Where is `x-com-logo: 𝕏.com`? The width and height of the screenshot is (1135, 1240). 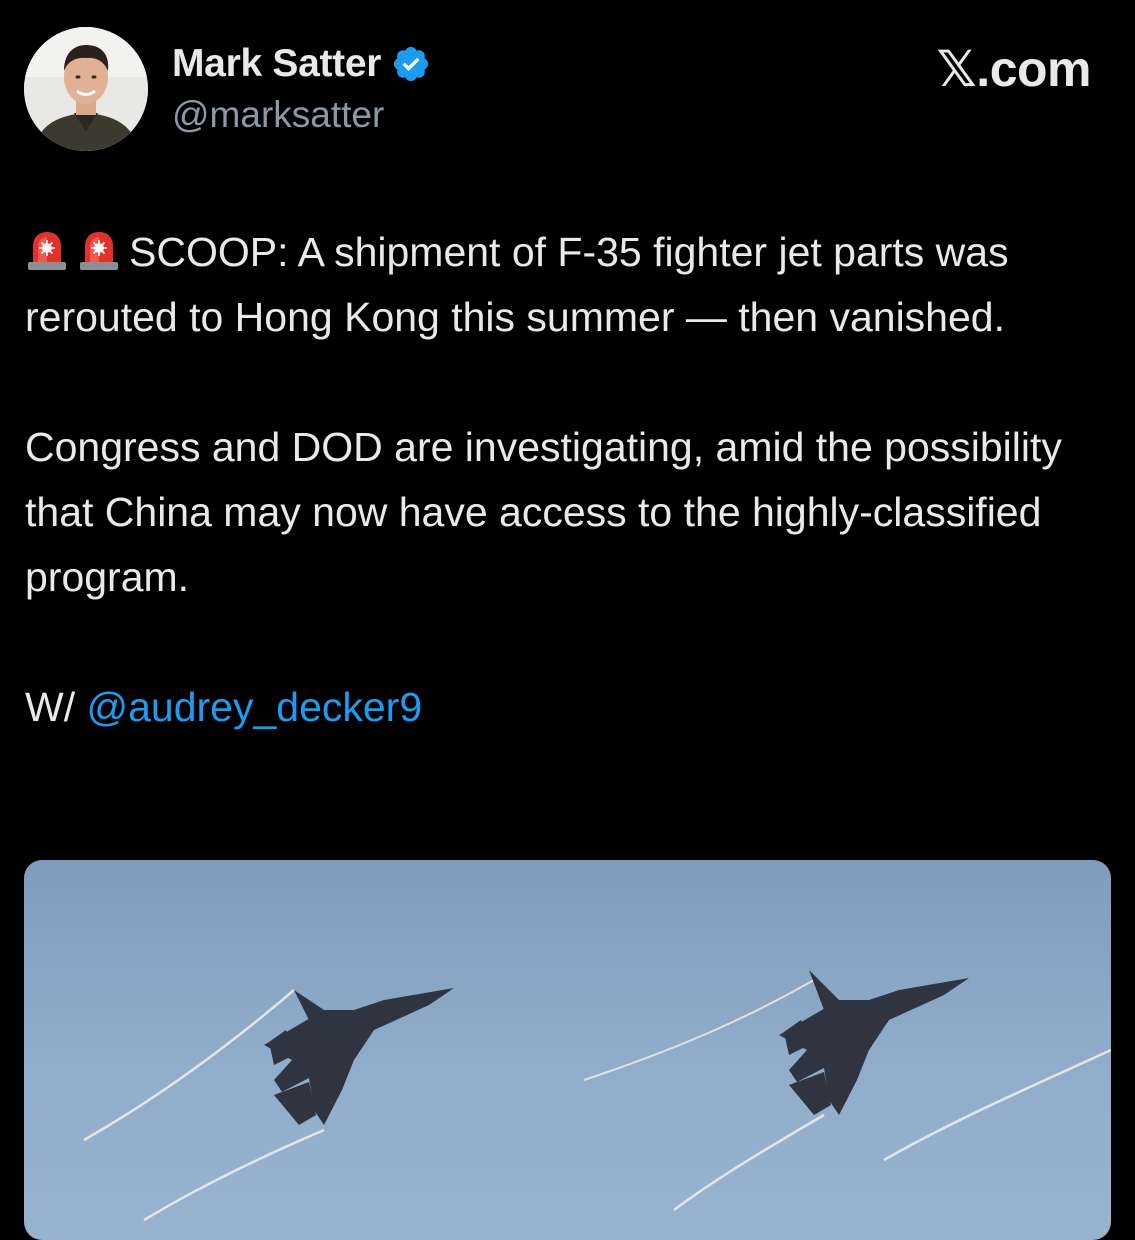
x-com-logo: 𝕏.com is located at coordinates (1014, 69).